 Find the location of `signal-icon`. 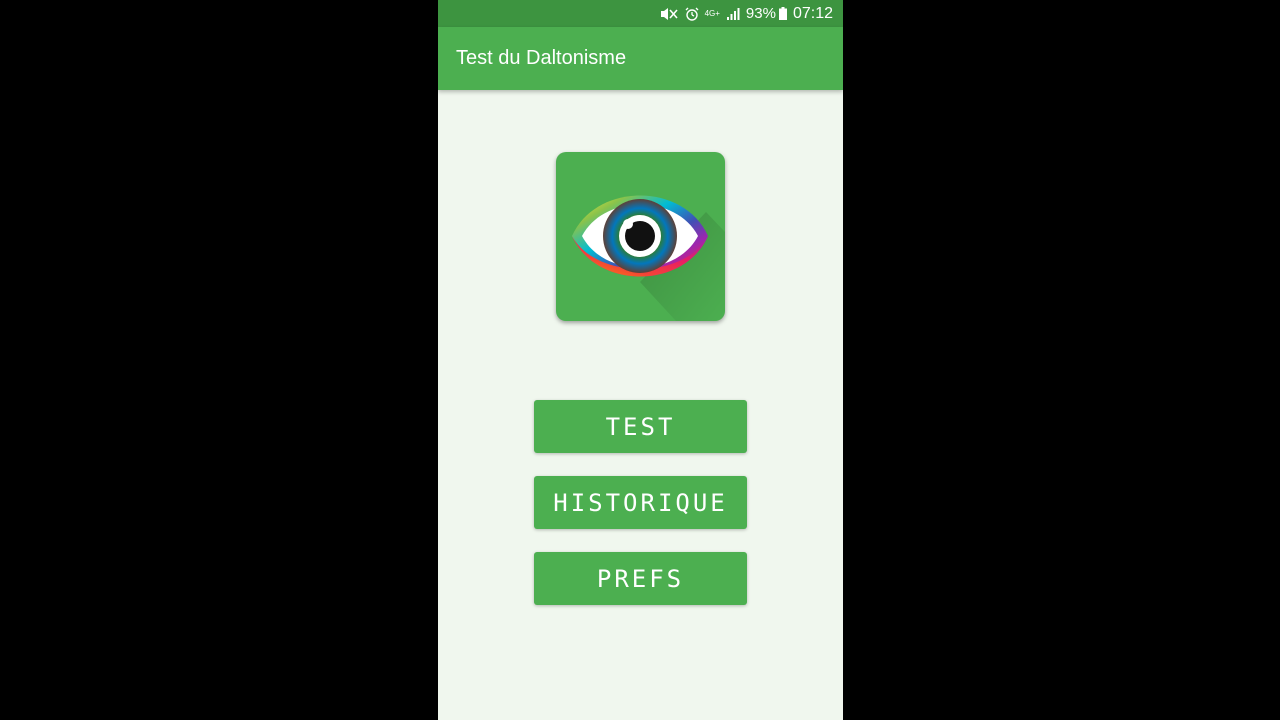

signal-icon is located at coordinates (733, 14).